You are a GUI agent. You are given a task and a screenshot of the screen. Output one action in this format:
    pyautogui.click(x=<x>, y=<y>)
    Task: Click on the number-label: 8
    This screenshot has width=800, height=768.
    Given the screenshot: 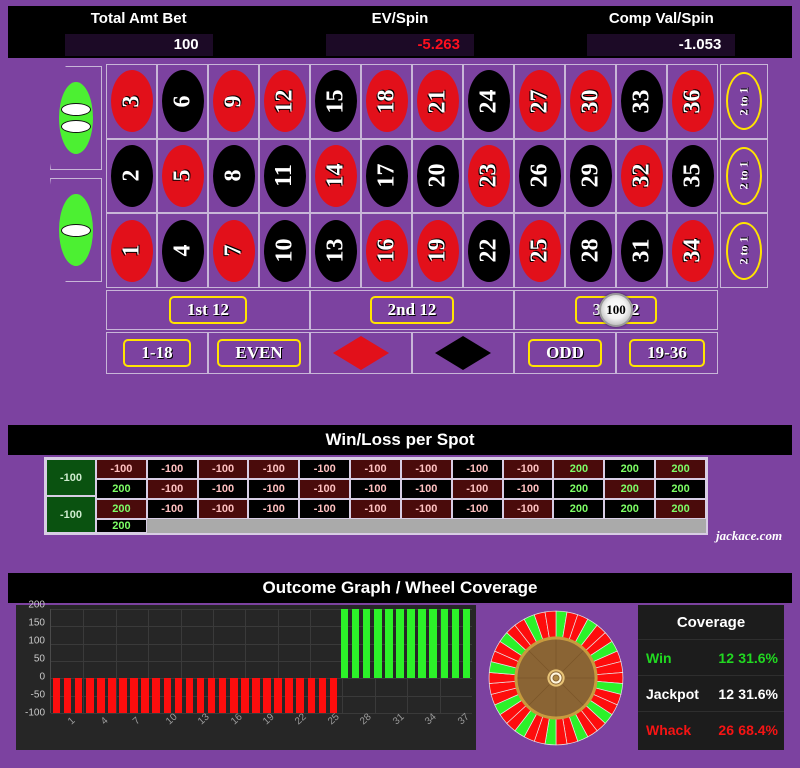 What is the action you would take?
    pyautogui.click(x=233, y=175)
    